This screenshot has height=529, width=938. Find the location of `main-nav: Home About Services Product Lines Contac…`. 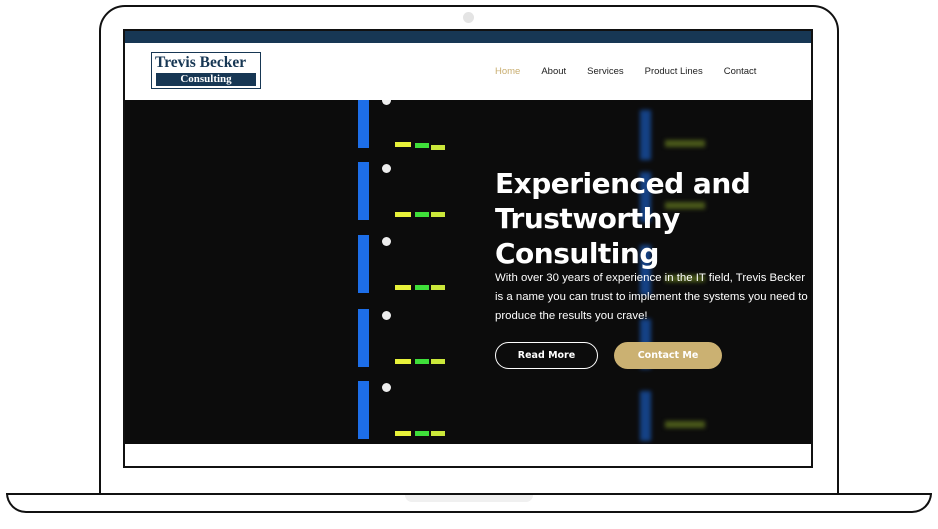

main-nav: Home About Services Product Lines Contac… is located at coordinates (636, 71).